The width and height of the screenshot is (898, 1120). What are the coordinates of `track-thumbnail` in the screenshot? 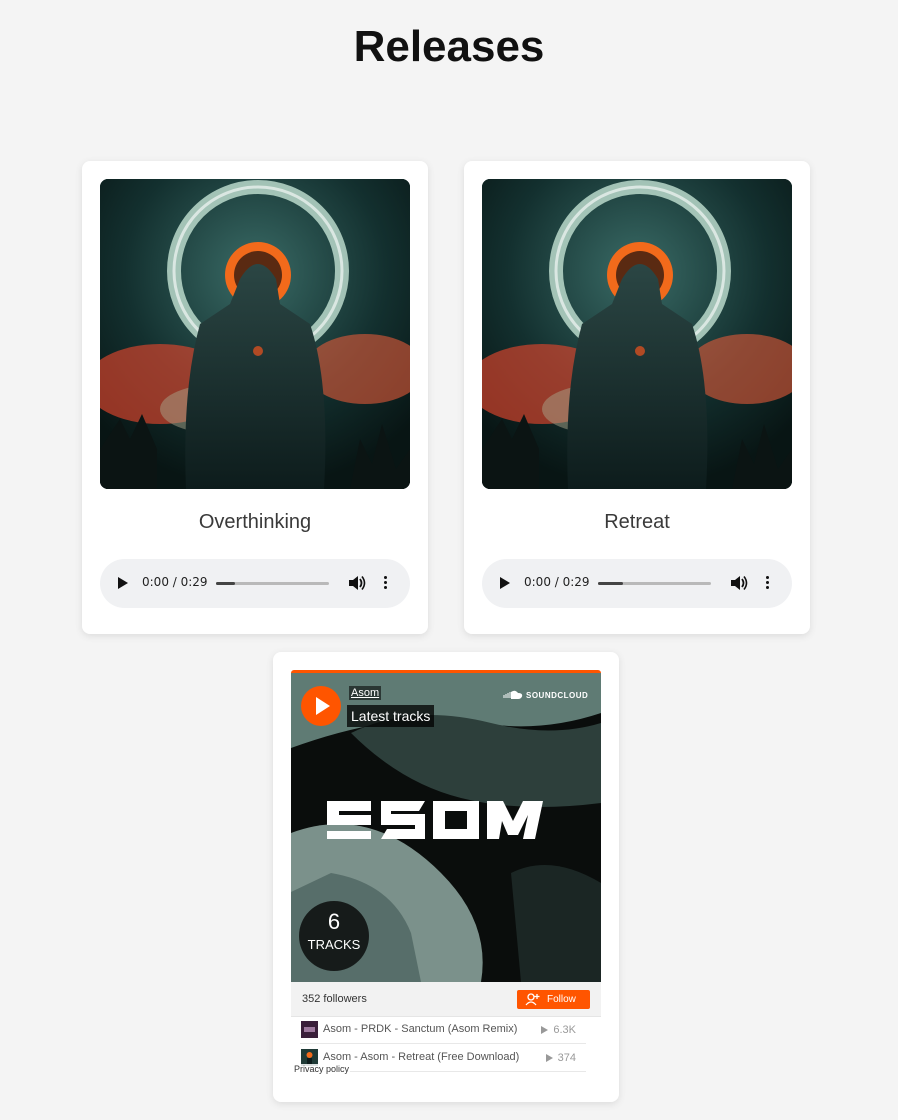 It's located at (309, 1029).